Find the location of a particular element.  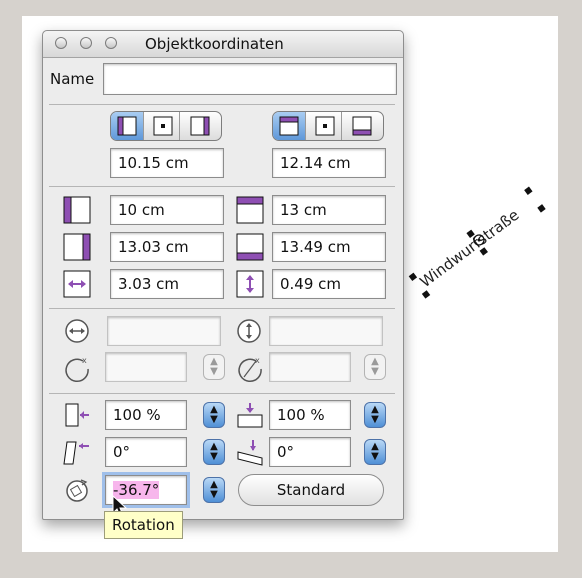

angle-circle-icon: x is located at coordinates (77, 369).